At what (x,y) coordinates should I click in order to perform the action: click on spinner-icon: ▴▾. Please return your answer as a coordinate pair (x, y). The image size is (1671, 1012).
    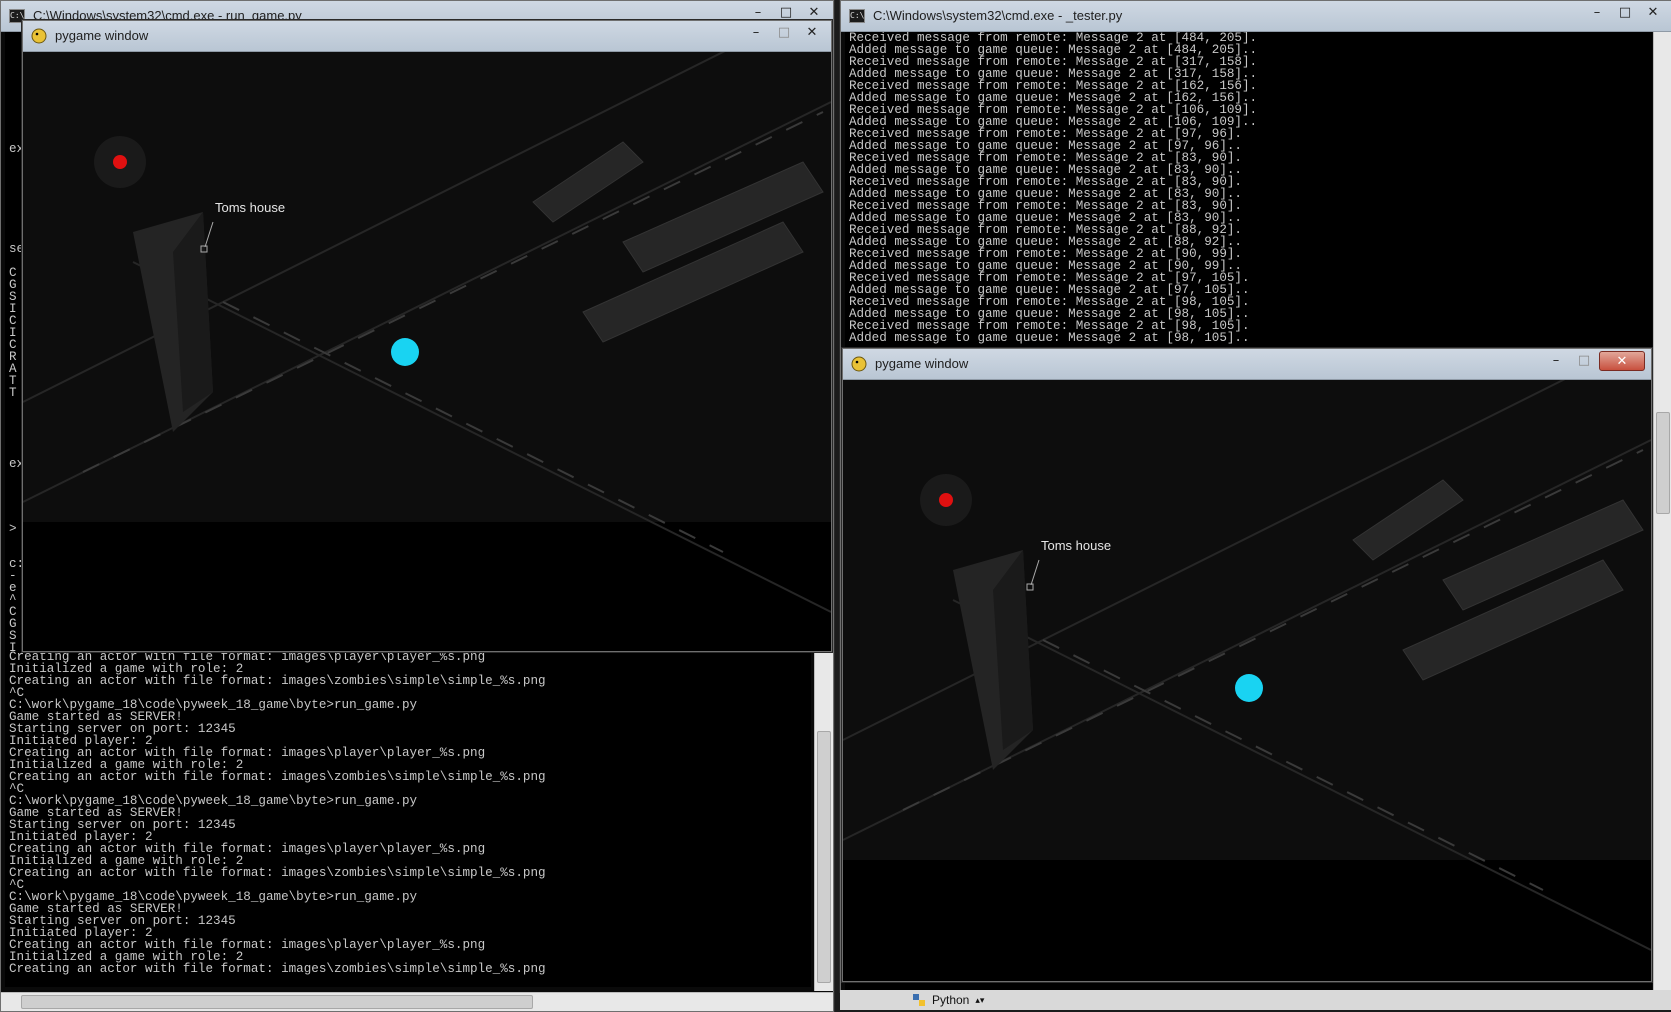
    Looking at the image, I should click on (980, 999).